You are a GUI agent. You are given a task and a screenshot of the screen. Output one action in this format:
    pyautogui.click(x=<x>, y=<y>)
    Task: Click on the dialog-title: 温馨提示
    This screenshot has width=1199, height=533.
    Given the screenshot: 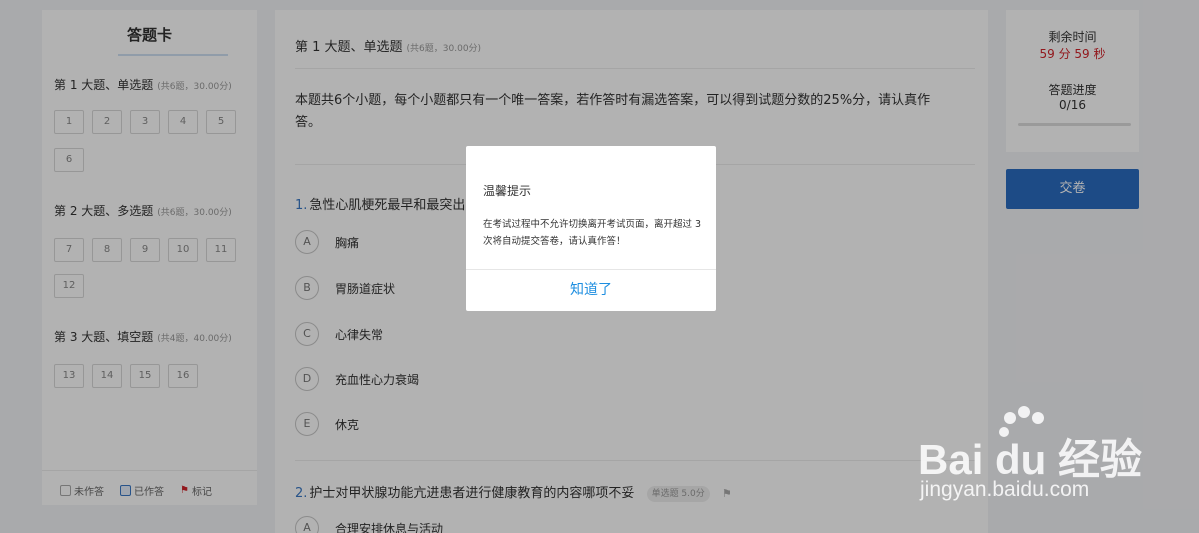 What is the action you would take?
    pyautogui.click(x=507, y=191)
    